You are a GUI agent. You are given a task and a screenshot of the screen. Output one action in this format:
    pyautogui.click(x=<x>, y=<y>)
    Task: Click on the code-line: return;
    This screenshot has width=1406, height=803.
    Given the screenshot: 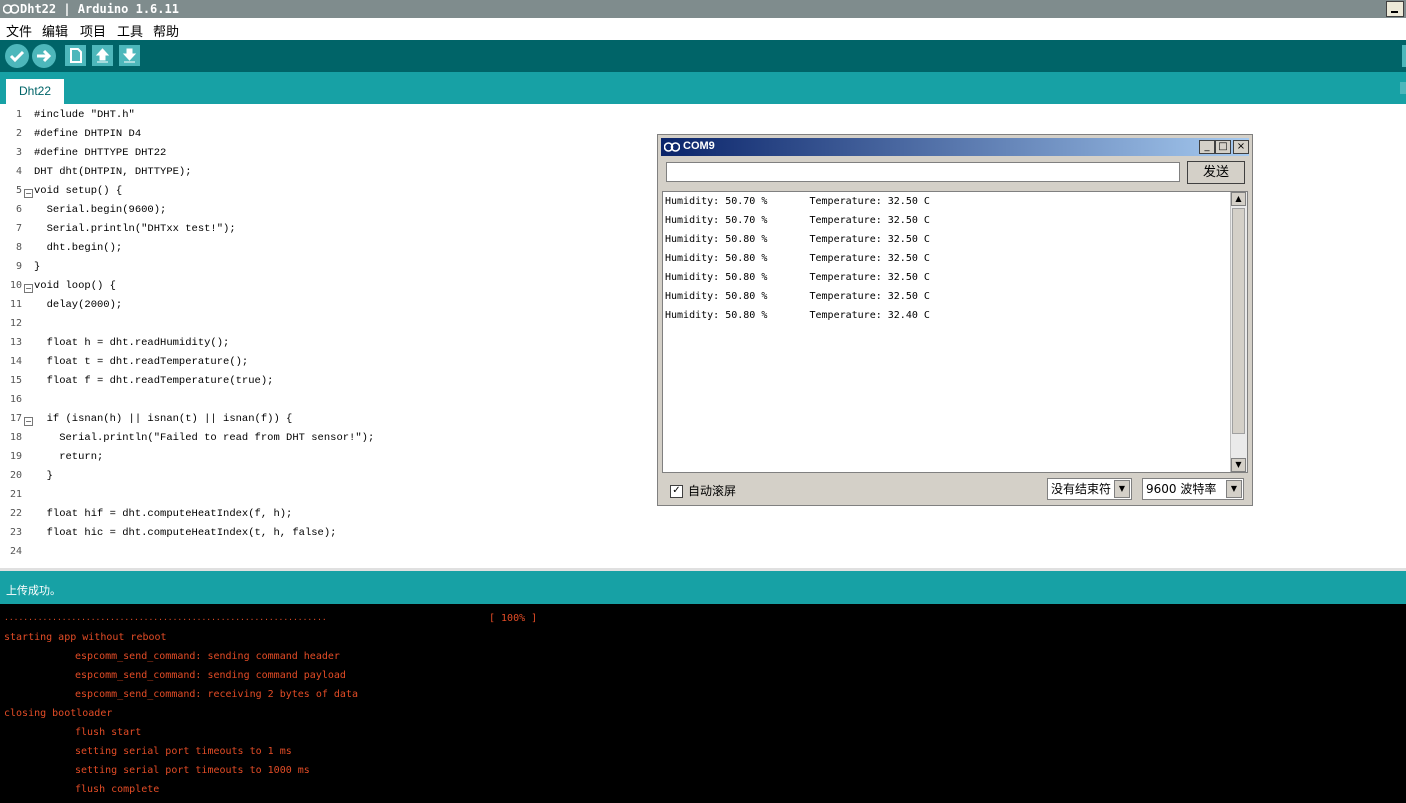 What is the action you would take?
    pyautogui.click(x=69, y=457)
    